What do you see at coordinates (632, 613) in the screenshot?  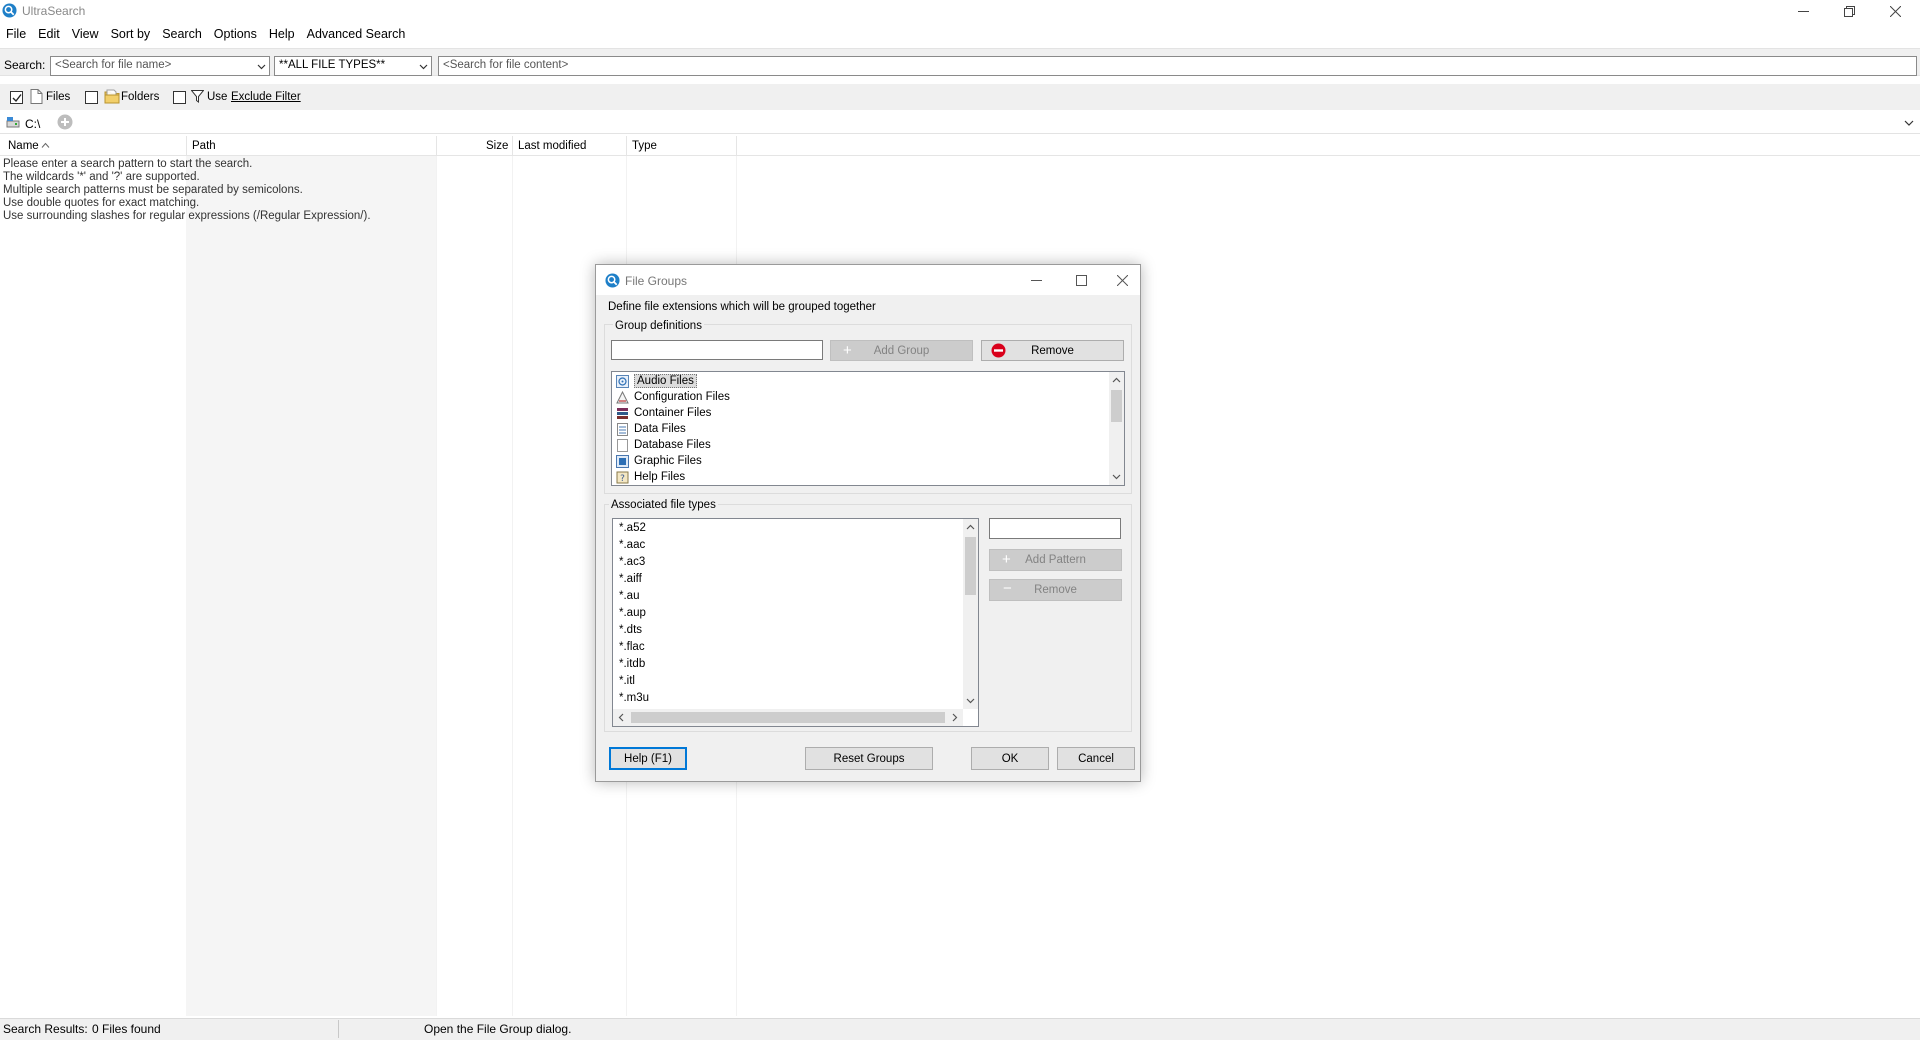 I see `file-type-item: *.aup` at bounding box center [632, 613].